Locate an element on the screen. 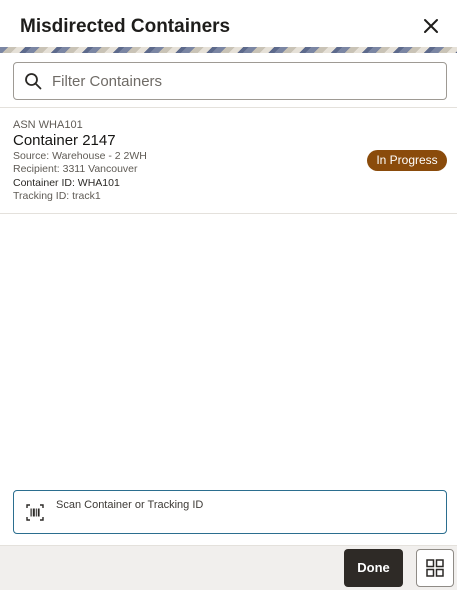 The width and height of the screenshot is (457, 590). barcode-icon is located at coordinates (35, 512).